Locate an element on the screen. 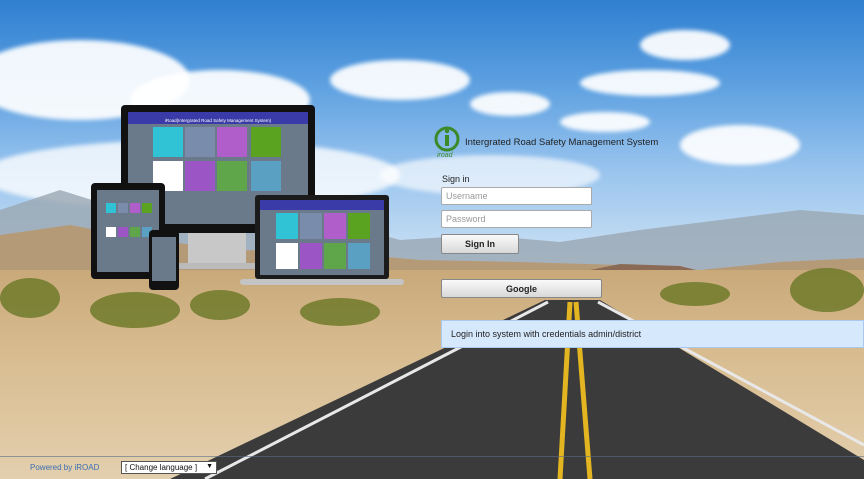  phone is located at coordinates (164, 260).